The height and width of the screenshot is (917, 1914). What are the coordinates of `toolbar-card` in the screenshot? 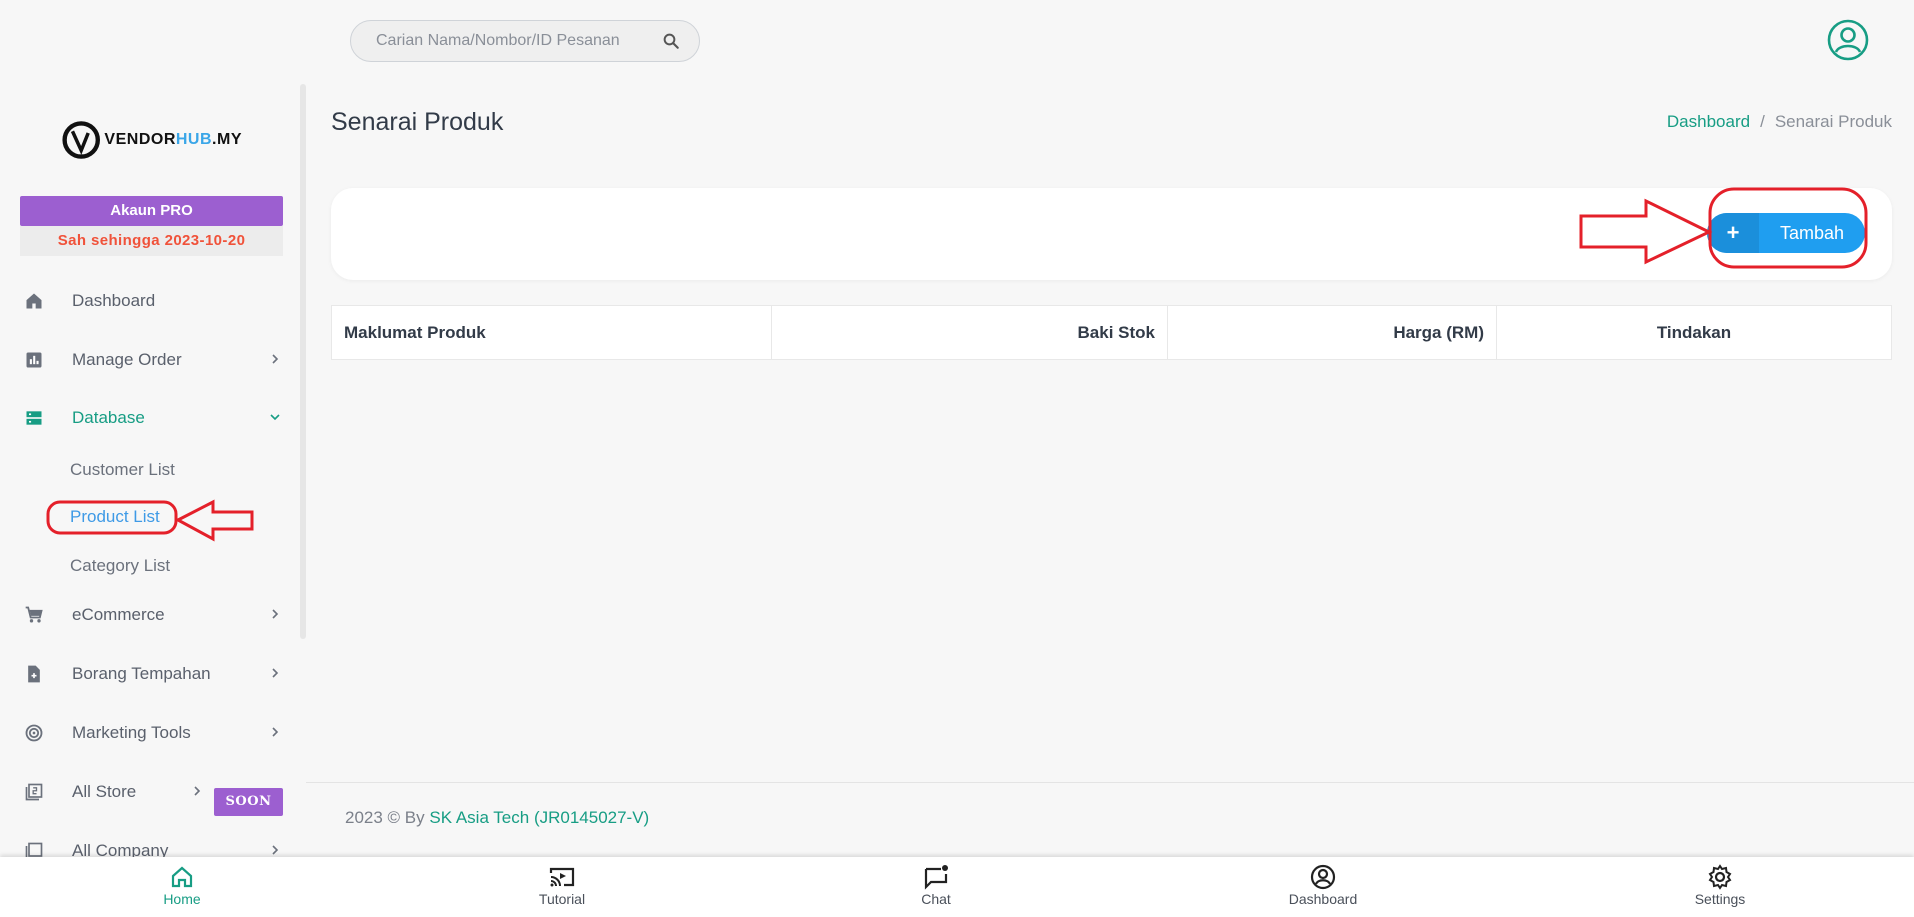 It's located at (1111, 234).